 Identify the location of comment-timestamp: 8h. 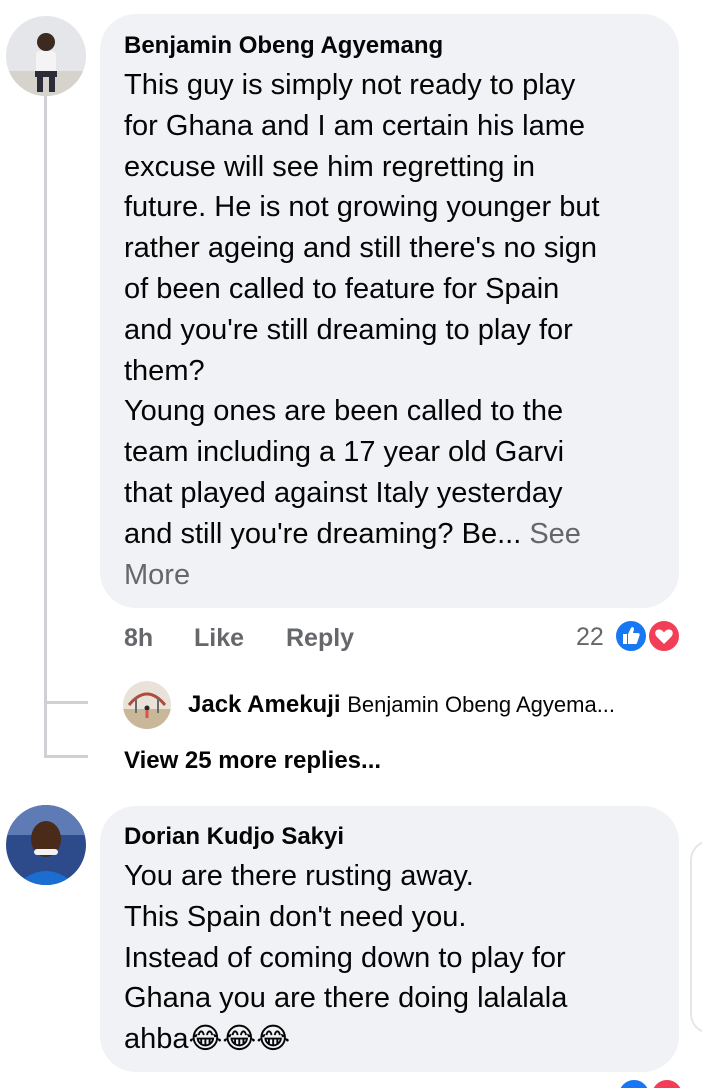
(138, 638).